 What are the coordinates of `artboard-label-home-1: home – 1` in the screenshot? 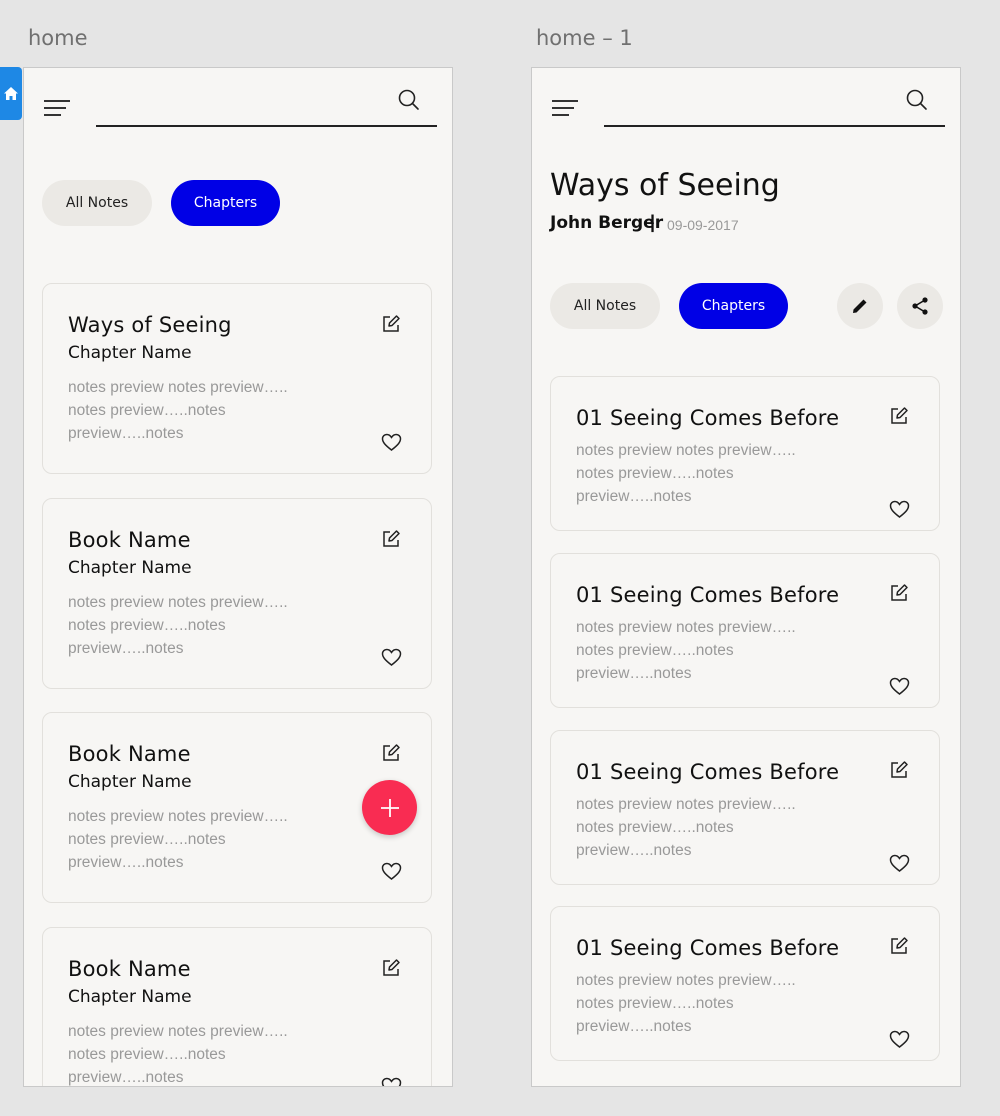 It's located at (584, 38).